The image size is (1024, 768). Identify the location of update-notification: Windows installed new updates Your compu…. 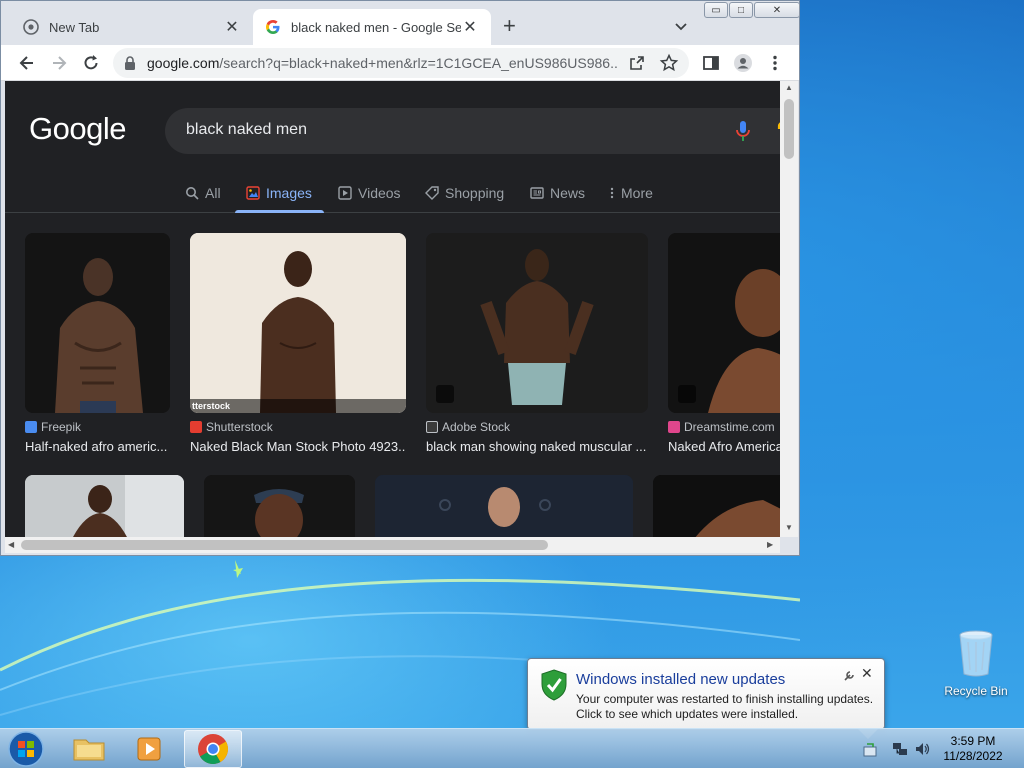
(706, 698).